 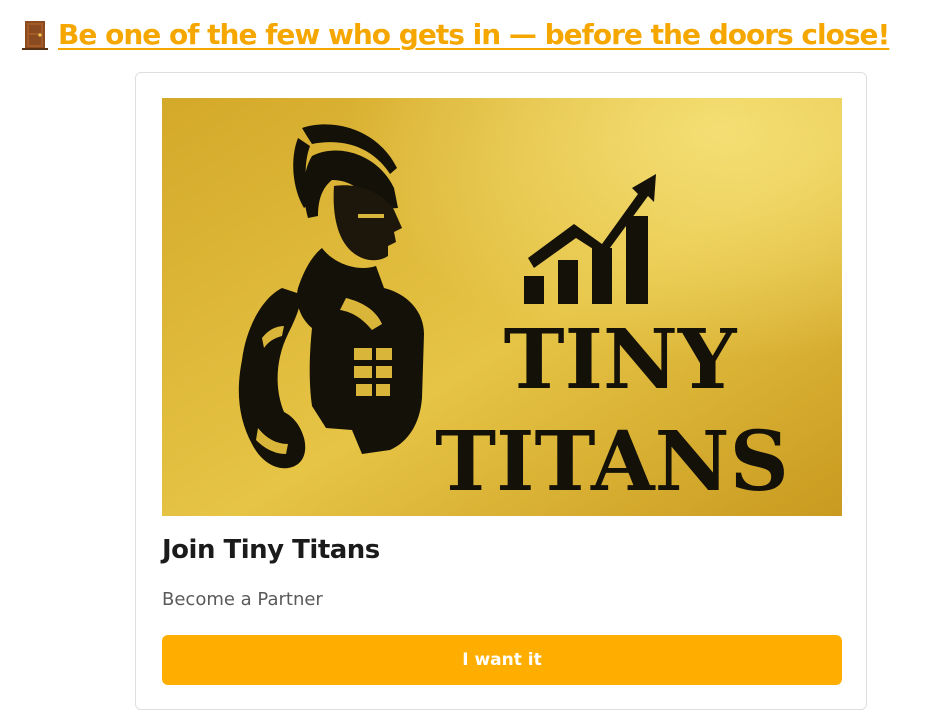 What do you see at coordinates (242, 599) in the screenshot?
I see `card-subtitle: Become a Partner` at bounding box center [242, 599].